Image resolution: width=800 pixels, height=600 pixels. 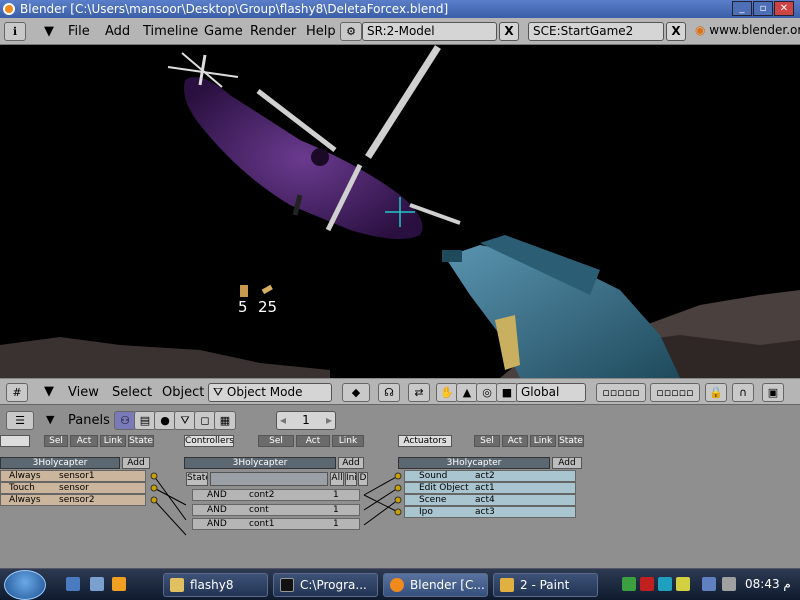 What do you see at coordinates (709, 584) in the screenshot?
I see `network-icon` at bounding box center [709, 584].